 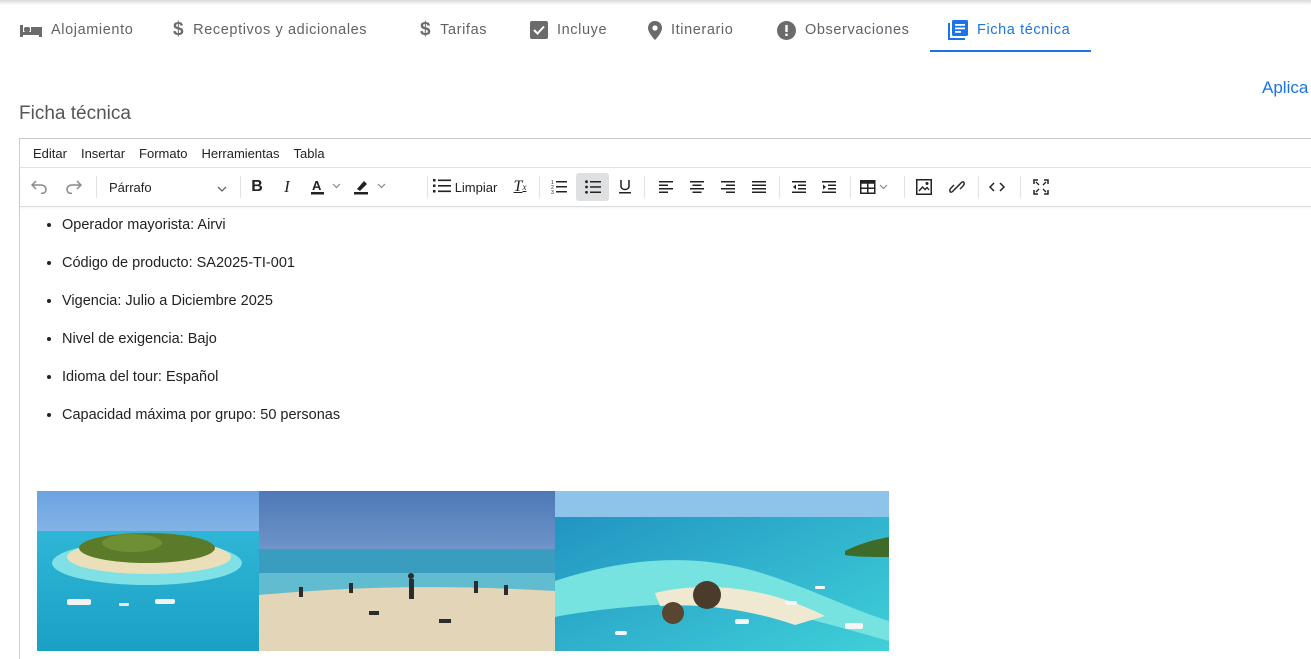 I want to click on tab-incluye: Incluye, so click(x=568, y=30).